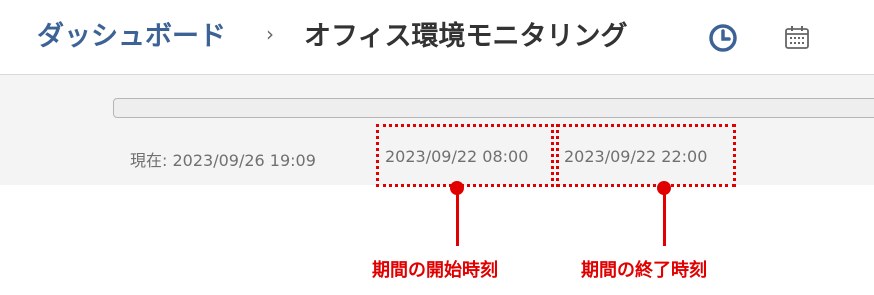  I want to click on clock-icon, so click(723, 38).